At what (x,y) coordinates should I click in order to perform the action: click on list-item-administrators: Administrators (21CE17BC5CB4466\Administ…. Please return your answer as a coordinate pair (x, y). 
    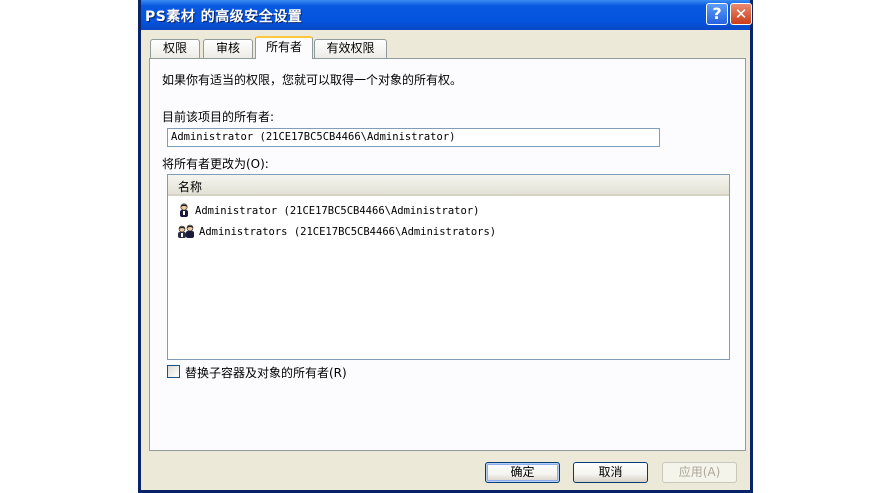
    Looking at the image, I should click on (336, 232).